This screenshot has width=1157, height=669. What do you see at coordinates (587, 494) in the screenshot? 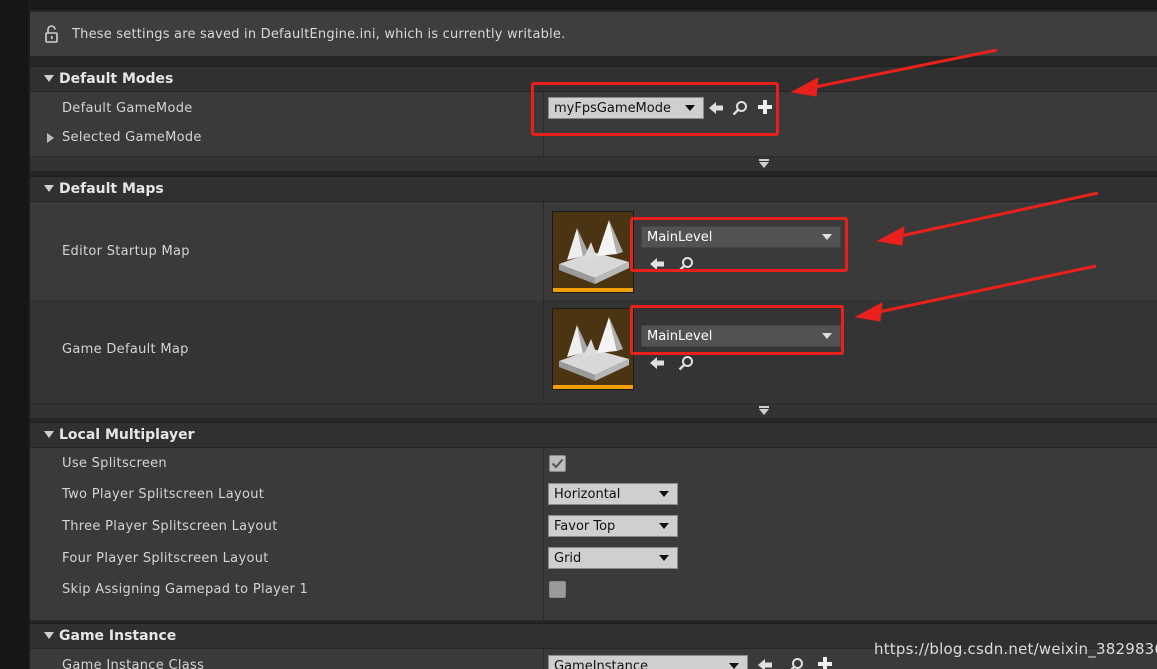
I see `two-player-layout-value: Horizontal` at bounding box center [587, 494].